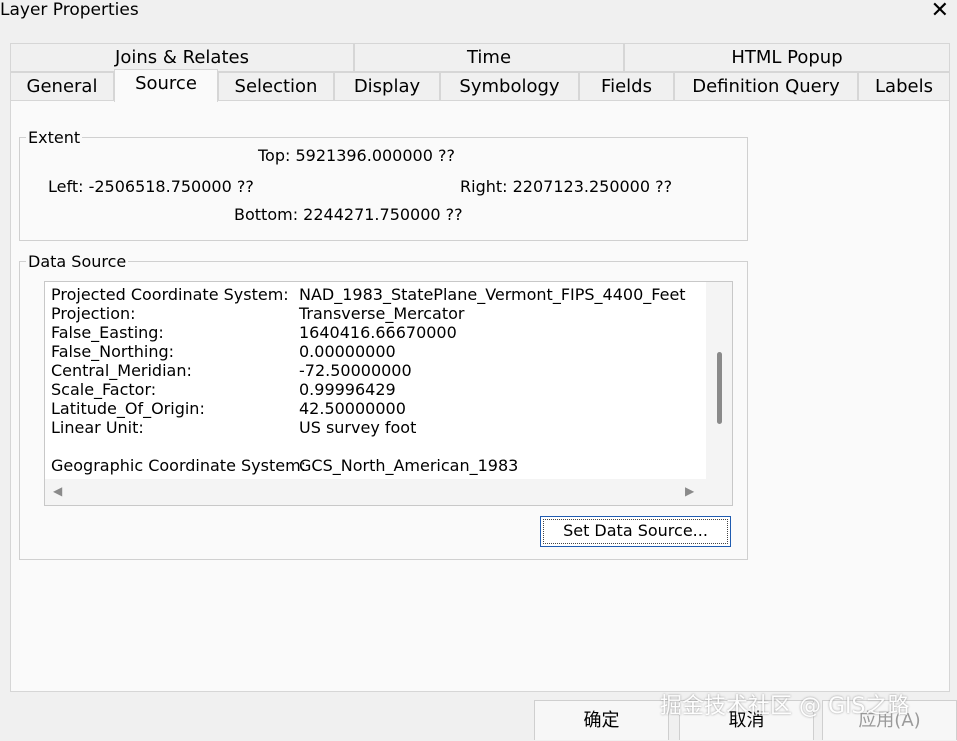  Describe the element at coordinates (509, 86) in the screenshot. I see `tab-symbology: Symbology` at that location.